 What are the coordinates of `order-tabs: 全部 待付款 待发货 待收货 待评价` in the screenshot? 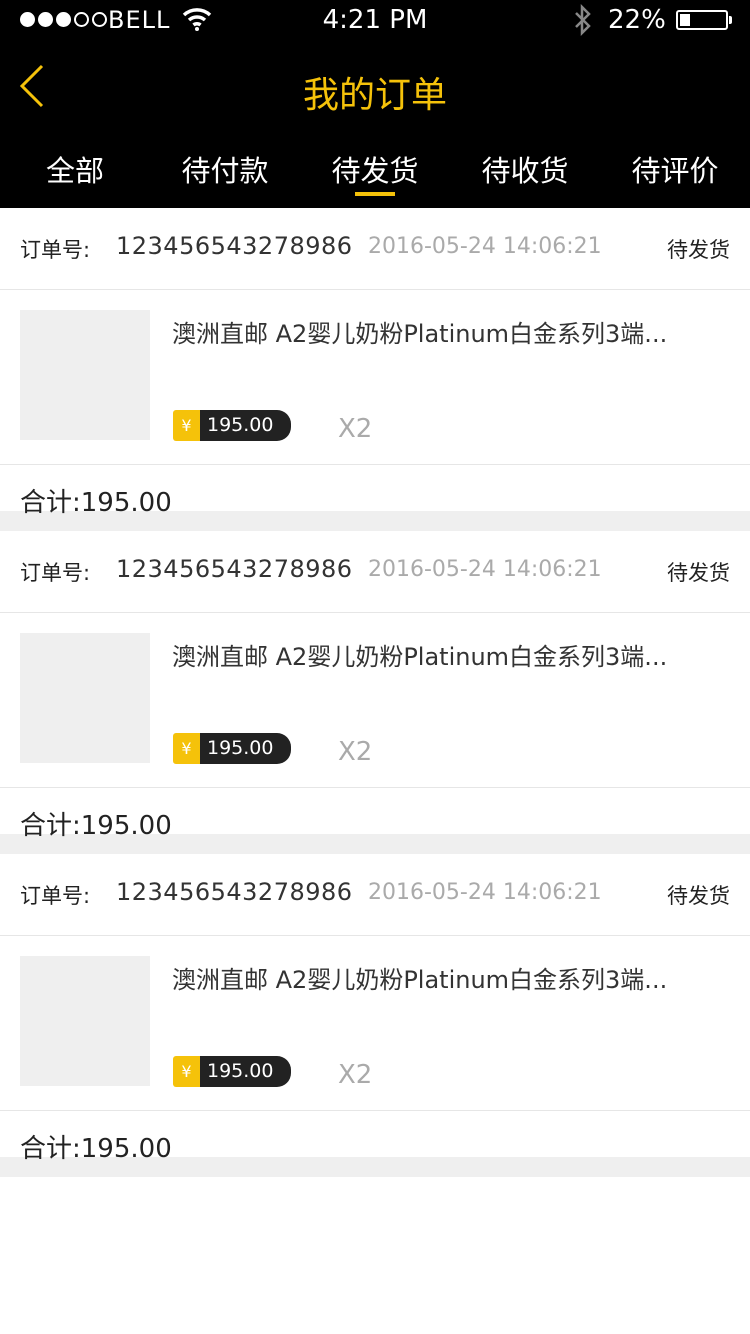 It's located at (375, 176).